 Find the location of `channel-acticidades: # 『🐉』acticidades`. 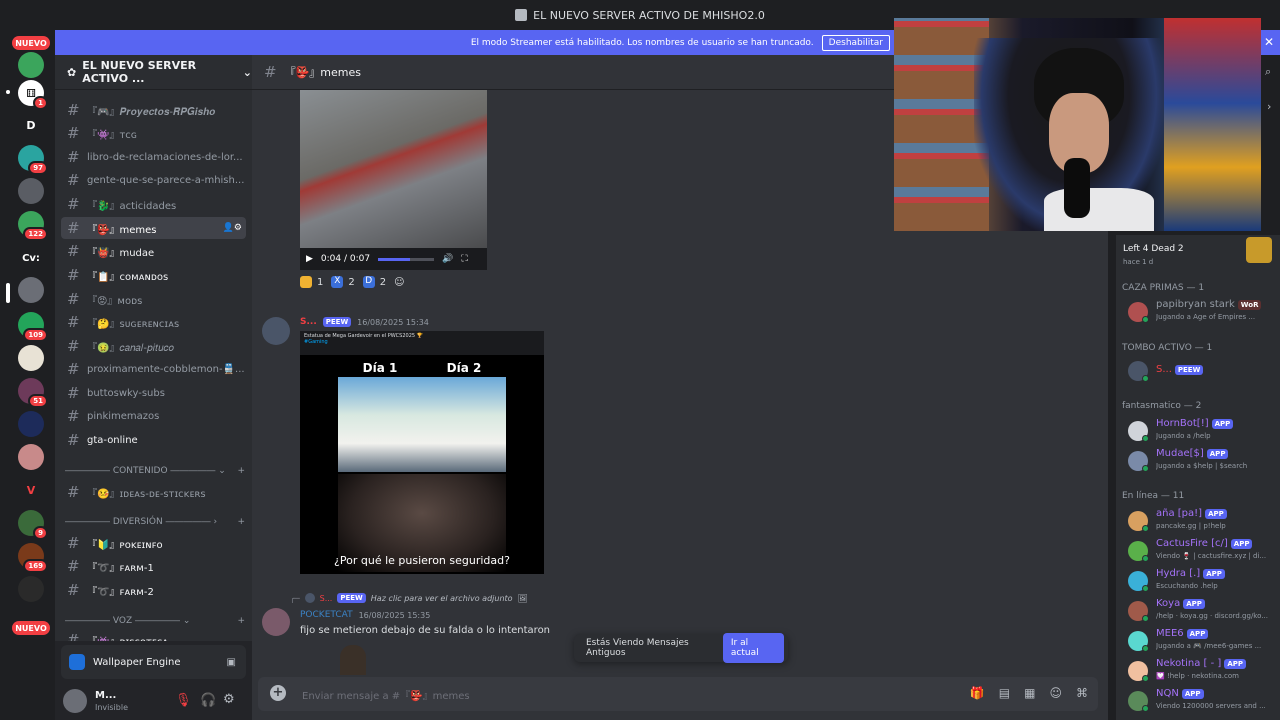

channel-acticidades: # 『🐉』acticidades is located at coordinates (153, 204).